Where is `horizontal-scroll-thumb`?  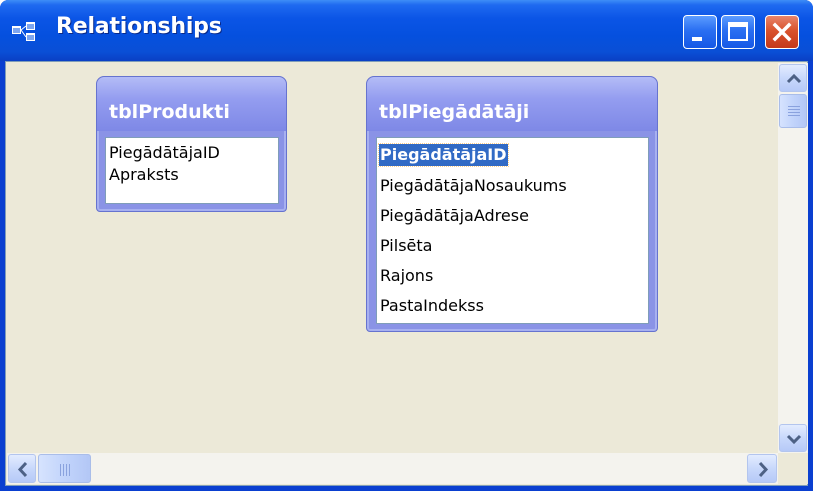 horizontal-scroll-thumb is located at coordinates (64, 468).